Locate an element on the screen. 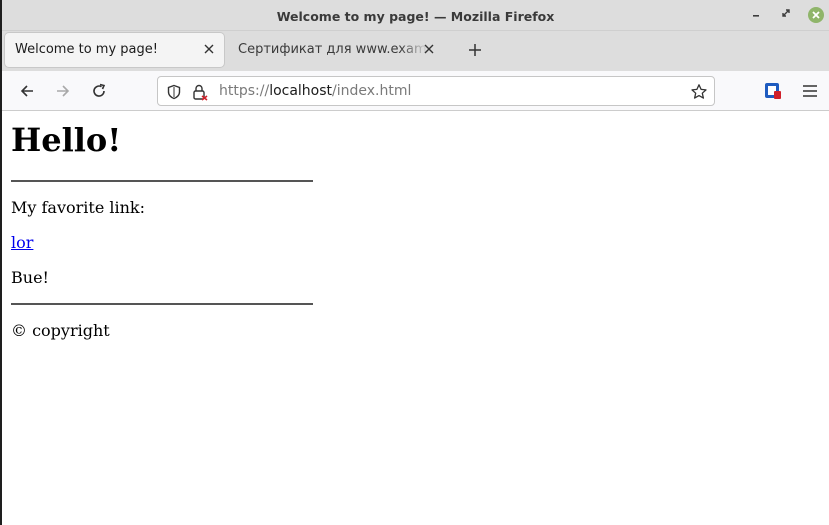  reload-button is located at coordinates (99, 91).